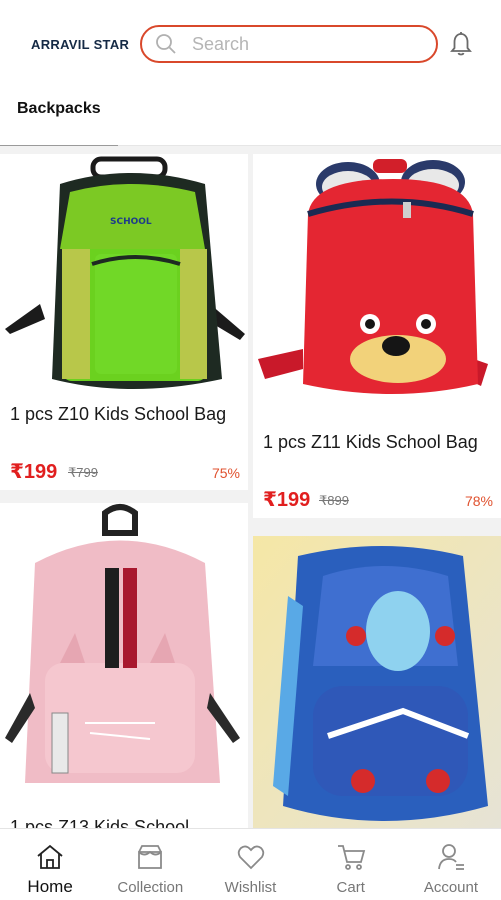  Describe the element at coordinates (225, 473) in the screenshot. I see `product-discount: 75%` at that location.